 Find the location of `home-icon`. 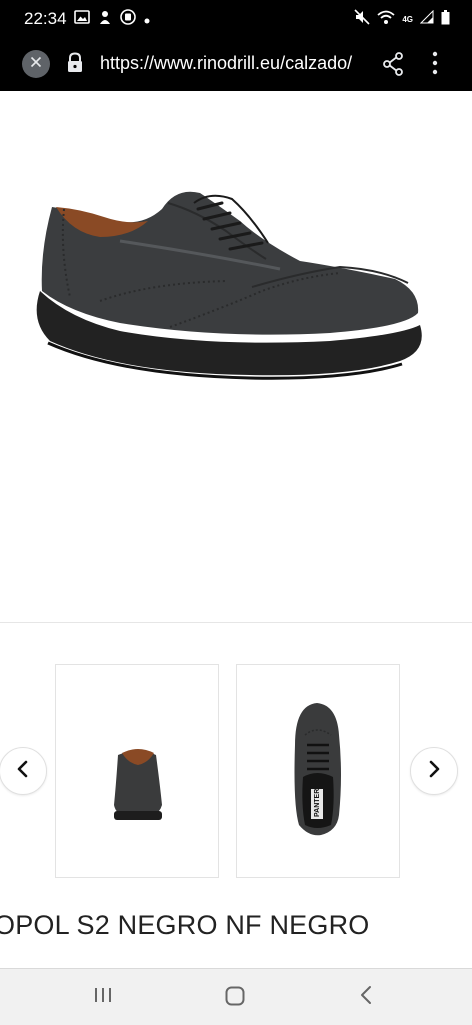

home-icon is located at coordinates (235, 998).